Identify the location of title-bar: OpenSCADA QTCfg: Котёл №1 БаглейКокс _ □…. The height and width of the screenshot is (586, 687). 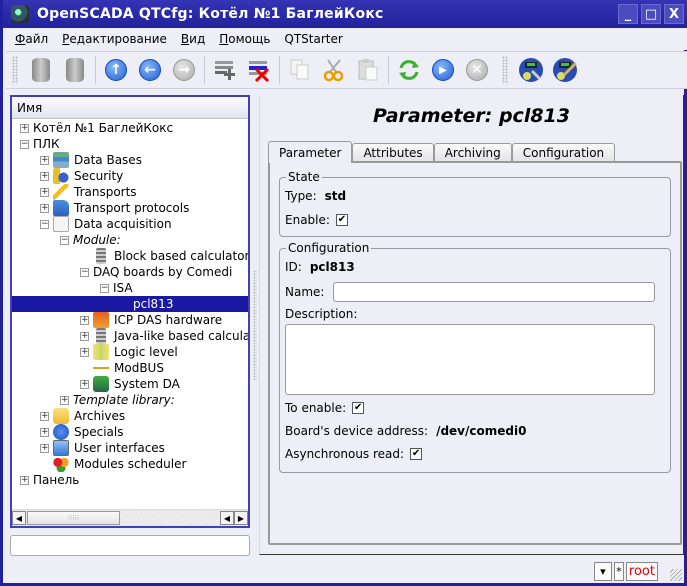
(345, 14).